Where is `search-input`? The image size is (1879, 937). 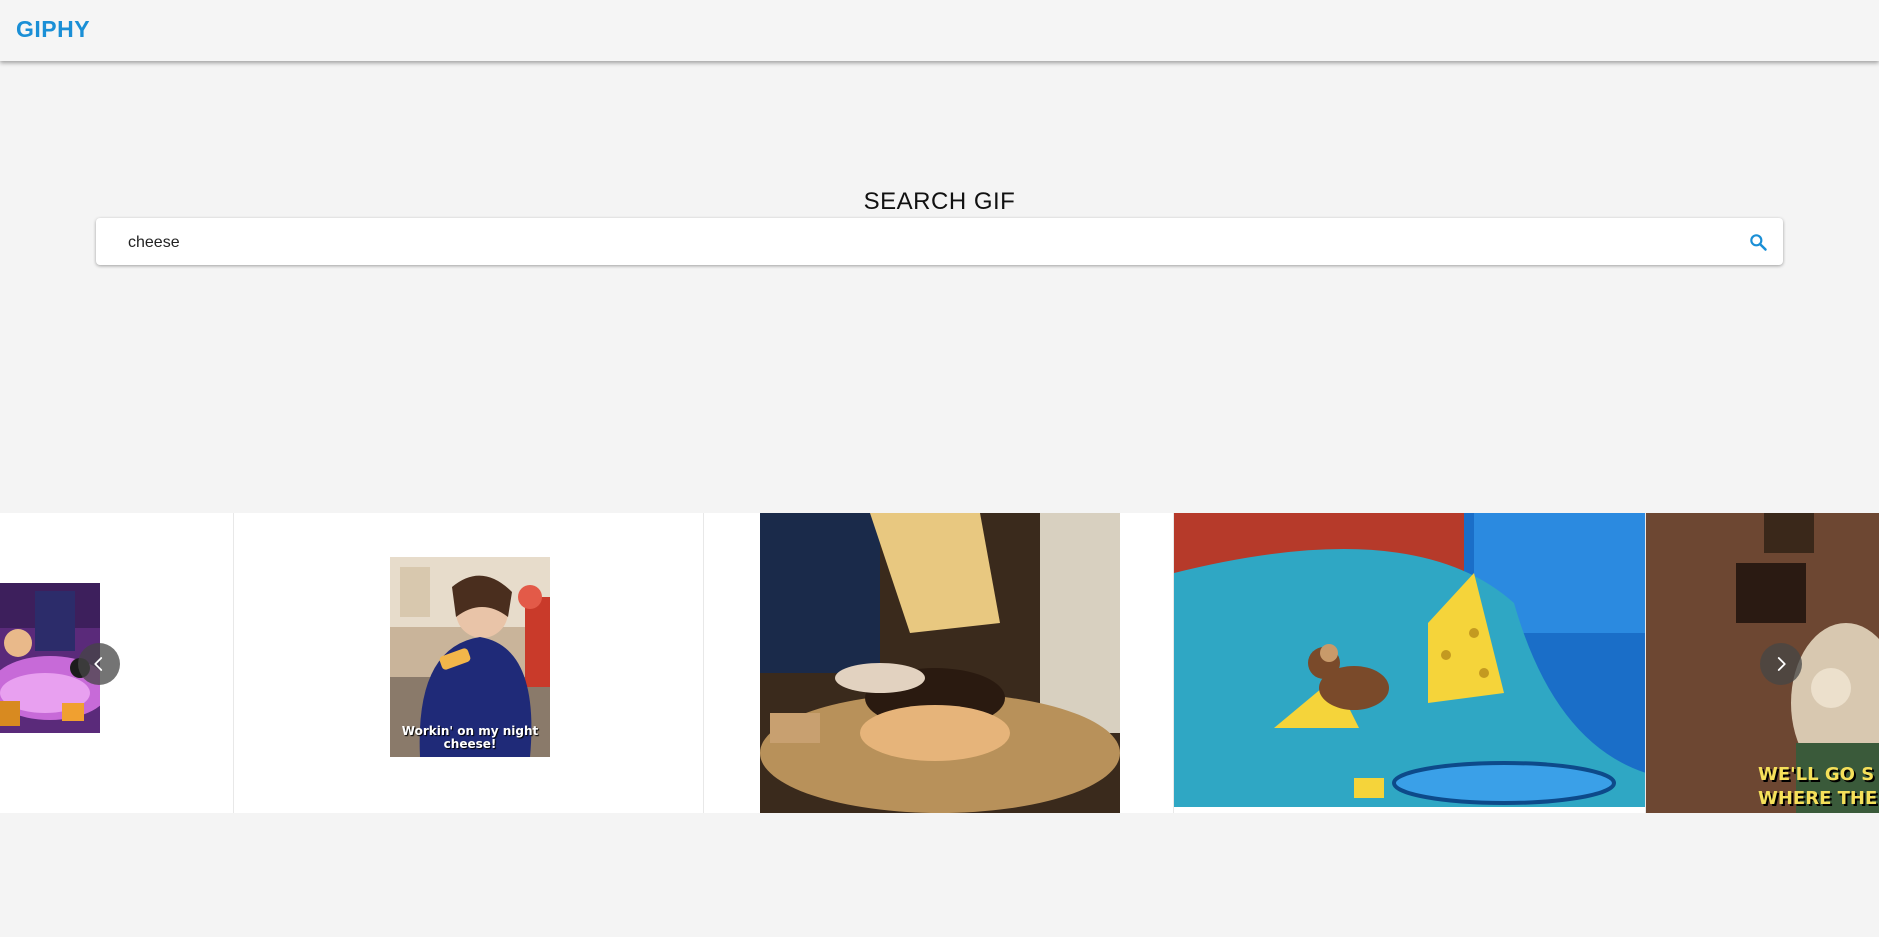 search-input is located at coordinates (928, 242).